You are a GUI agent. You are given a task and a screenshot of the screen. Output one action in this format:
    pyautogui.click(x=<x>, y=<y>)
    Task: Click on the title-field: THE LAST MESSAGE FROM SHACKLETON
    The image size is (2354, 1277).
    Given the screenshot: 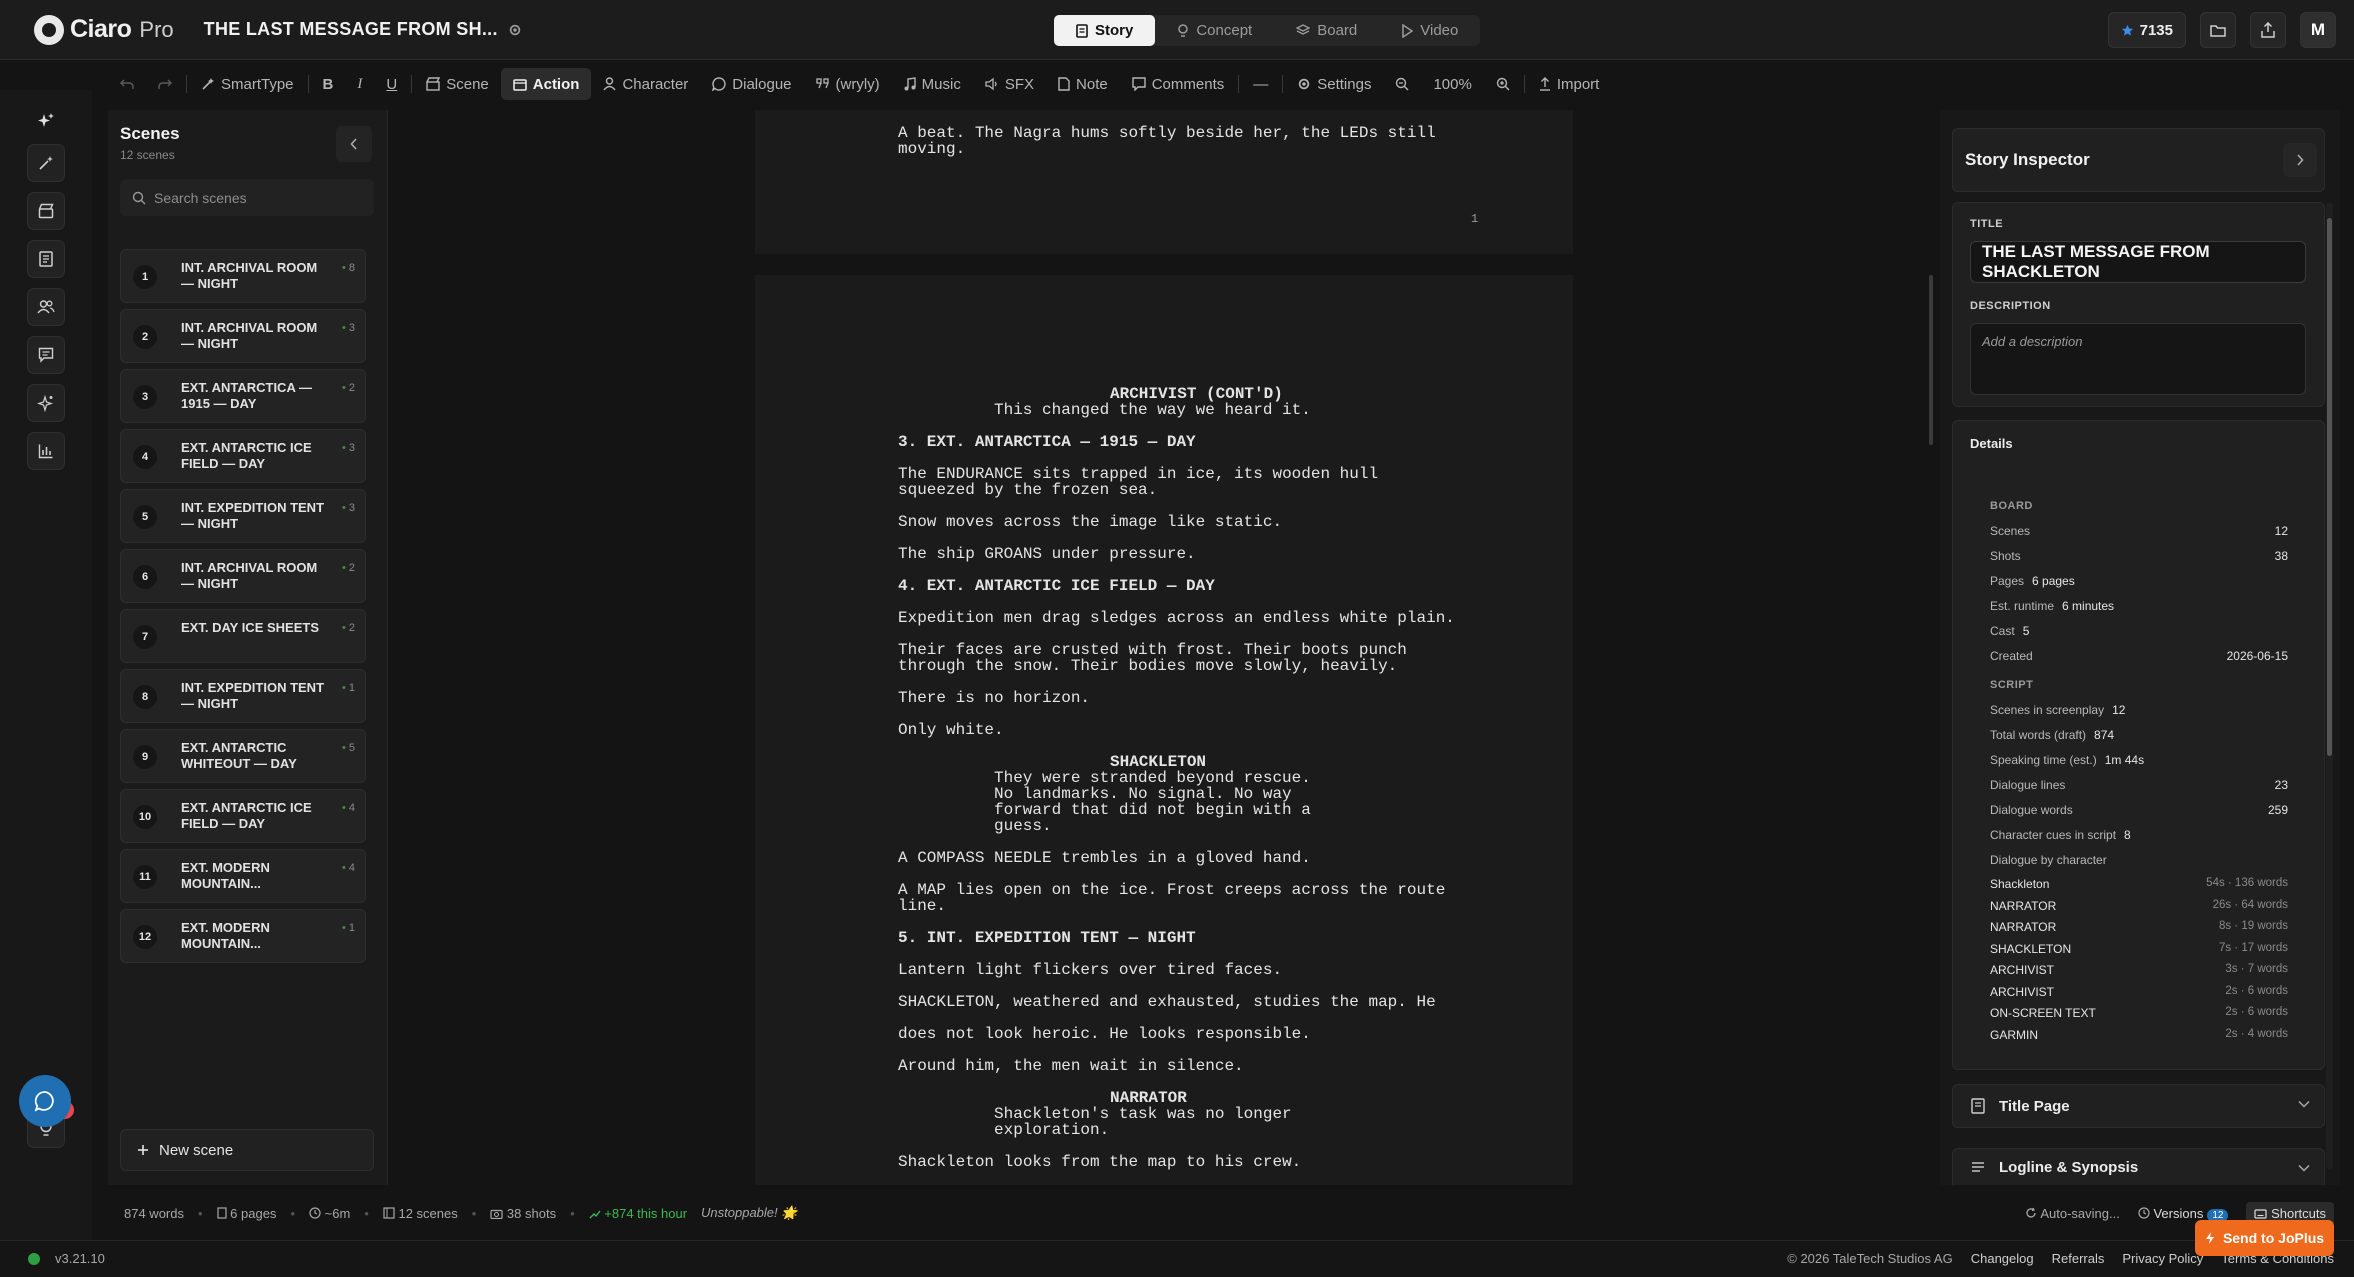 What is the action you would take?
    pyautogui.click(x=2138, y=262)
    